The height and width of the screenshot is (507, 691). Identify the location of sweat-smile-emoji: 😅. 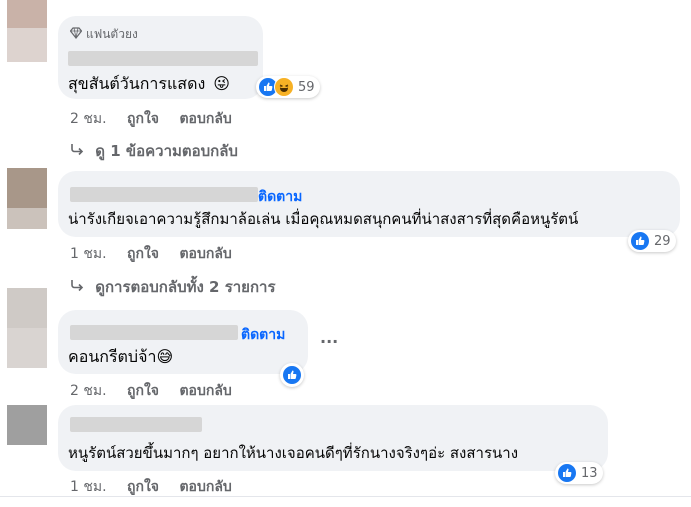
(165, 356).